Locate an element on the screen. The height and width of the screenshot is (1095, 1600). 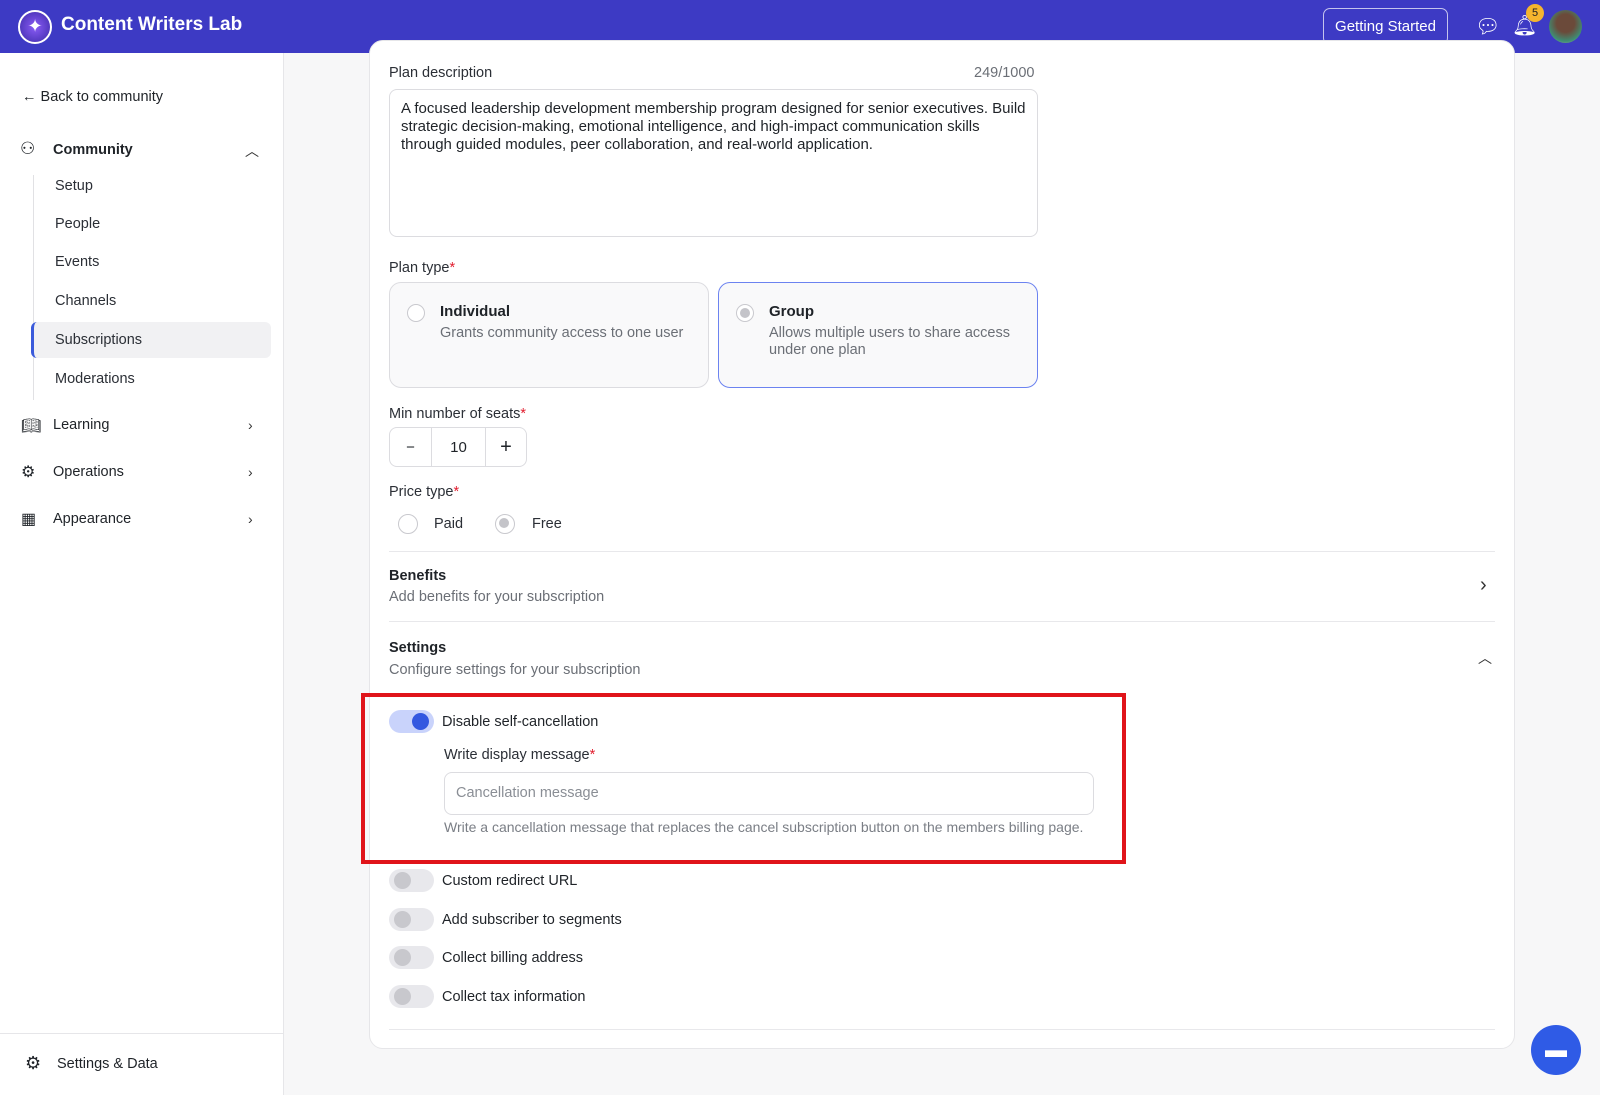
radio-paid is located at coordinates (408, 524).